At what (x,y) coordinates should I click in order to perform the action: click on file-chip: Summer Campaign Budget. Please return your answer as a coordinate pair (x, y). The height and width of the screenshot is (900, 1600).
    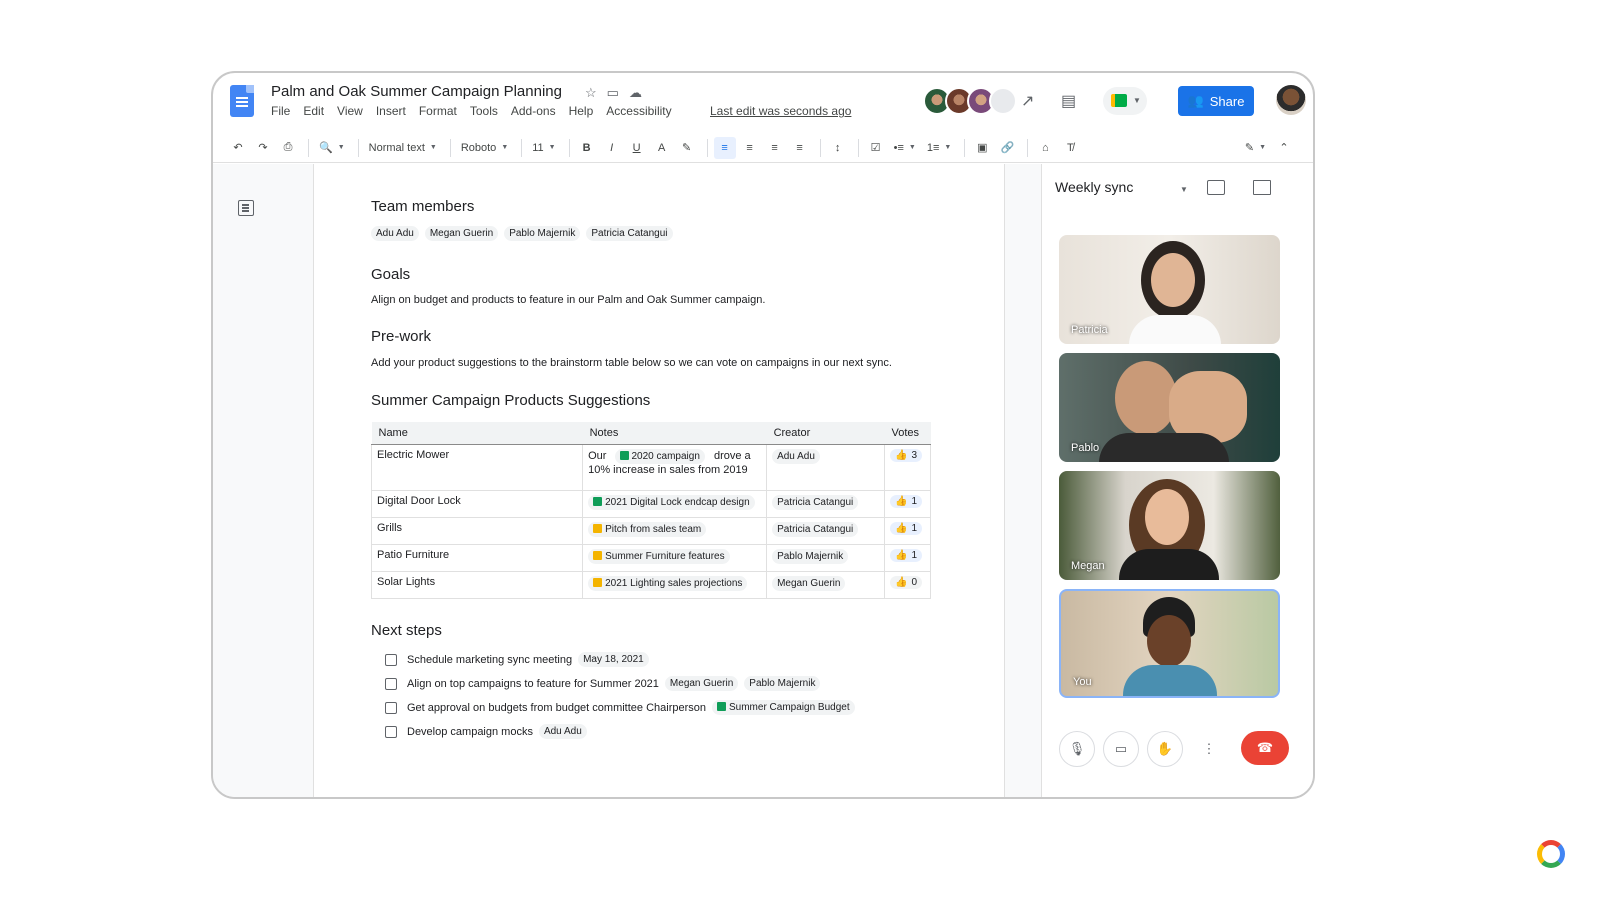
    Looking at the image, I should click on (783, 707).